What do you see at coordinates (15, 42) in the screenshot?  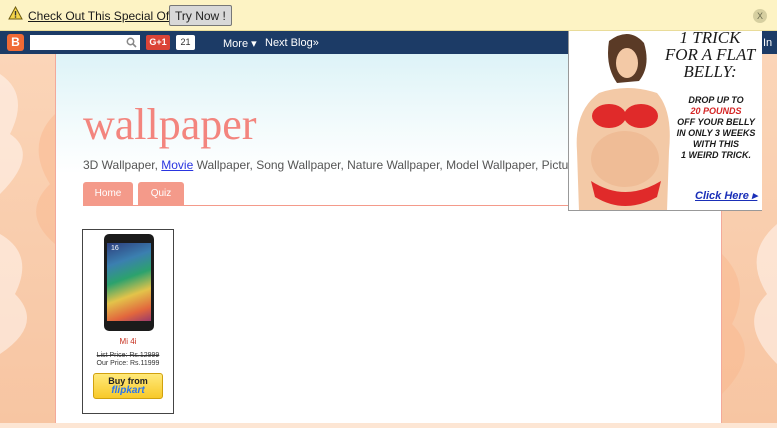 I see `blogger-icon: B` at bounding box center [15, 42].